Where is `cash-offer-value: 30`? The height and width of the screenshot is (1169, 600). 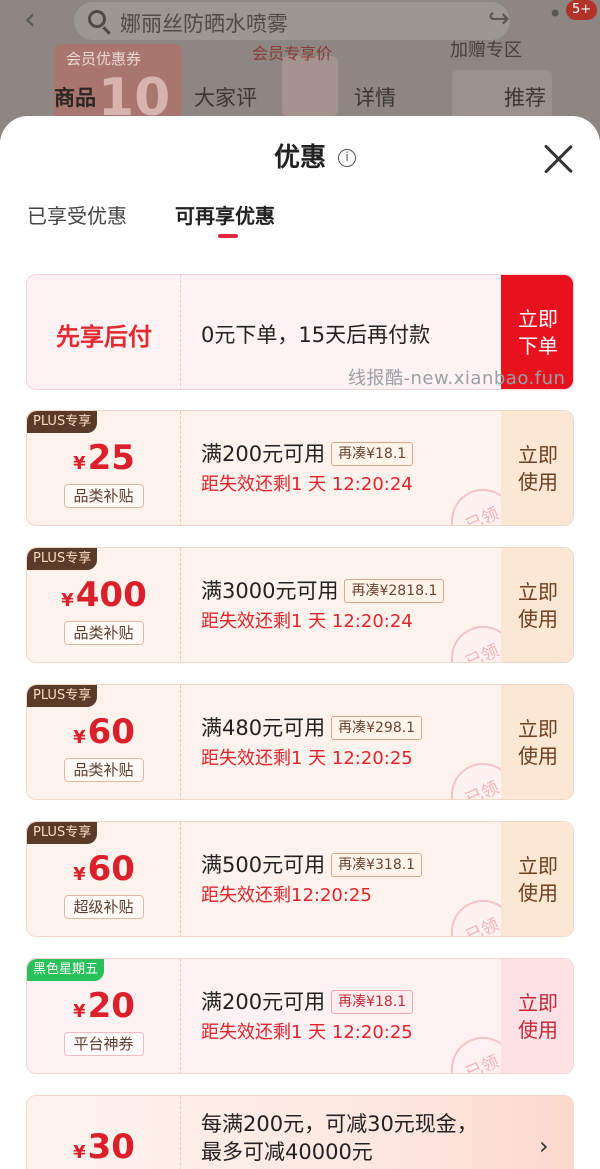 cash-offer-value: 30 is located at coordinates (111, 1147).